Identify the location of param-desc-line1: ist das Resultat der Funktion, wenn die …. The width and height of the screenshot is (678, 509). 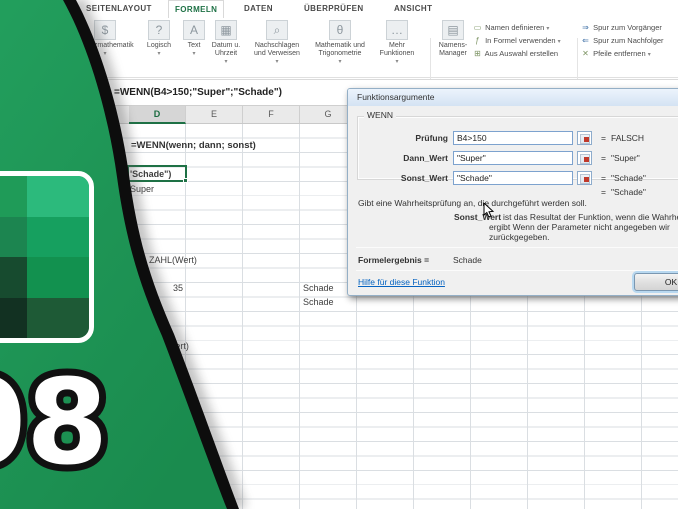
(590, 217).